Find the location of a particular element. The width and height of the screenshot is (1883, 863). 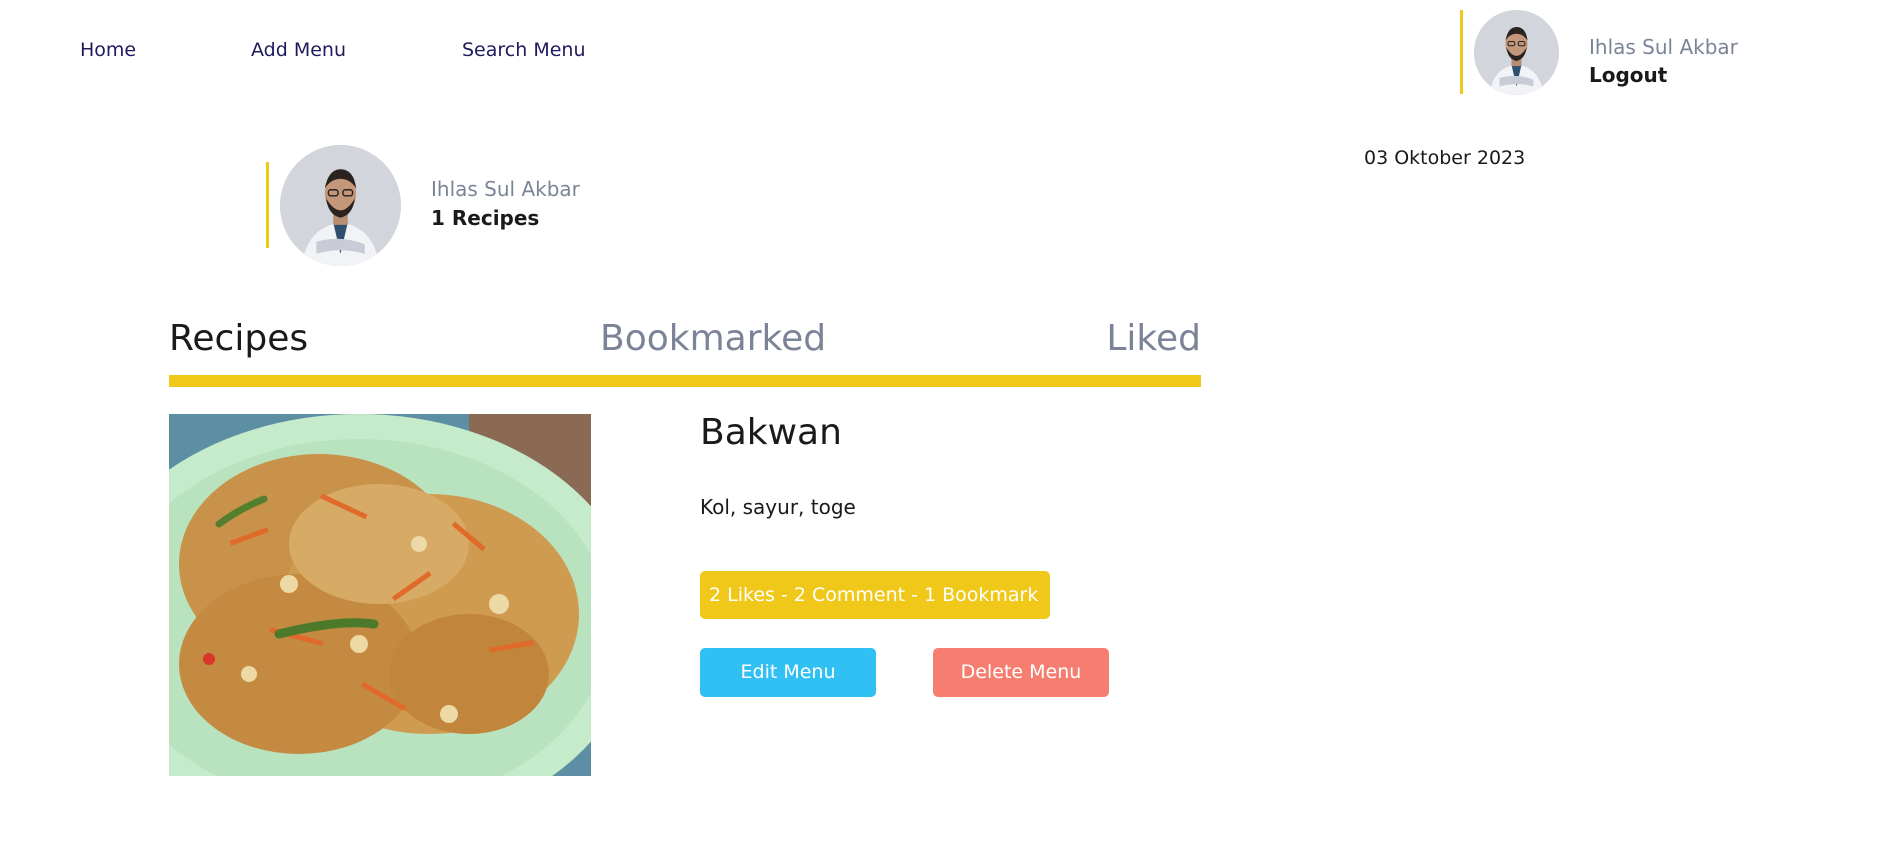

recipe-image is located at coordinates (380, 595).